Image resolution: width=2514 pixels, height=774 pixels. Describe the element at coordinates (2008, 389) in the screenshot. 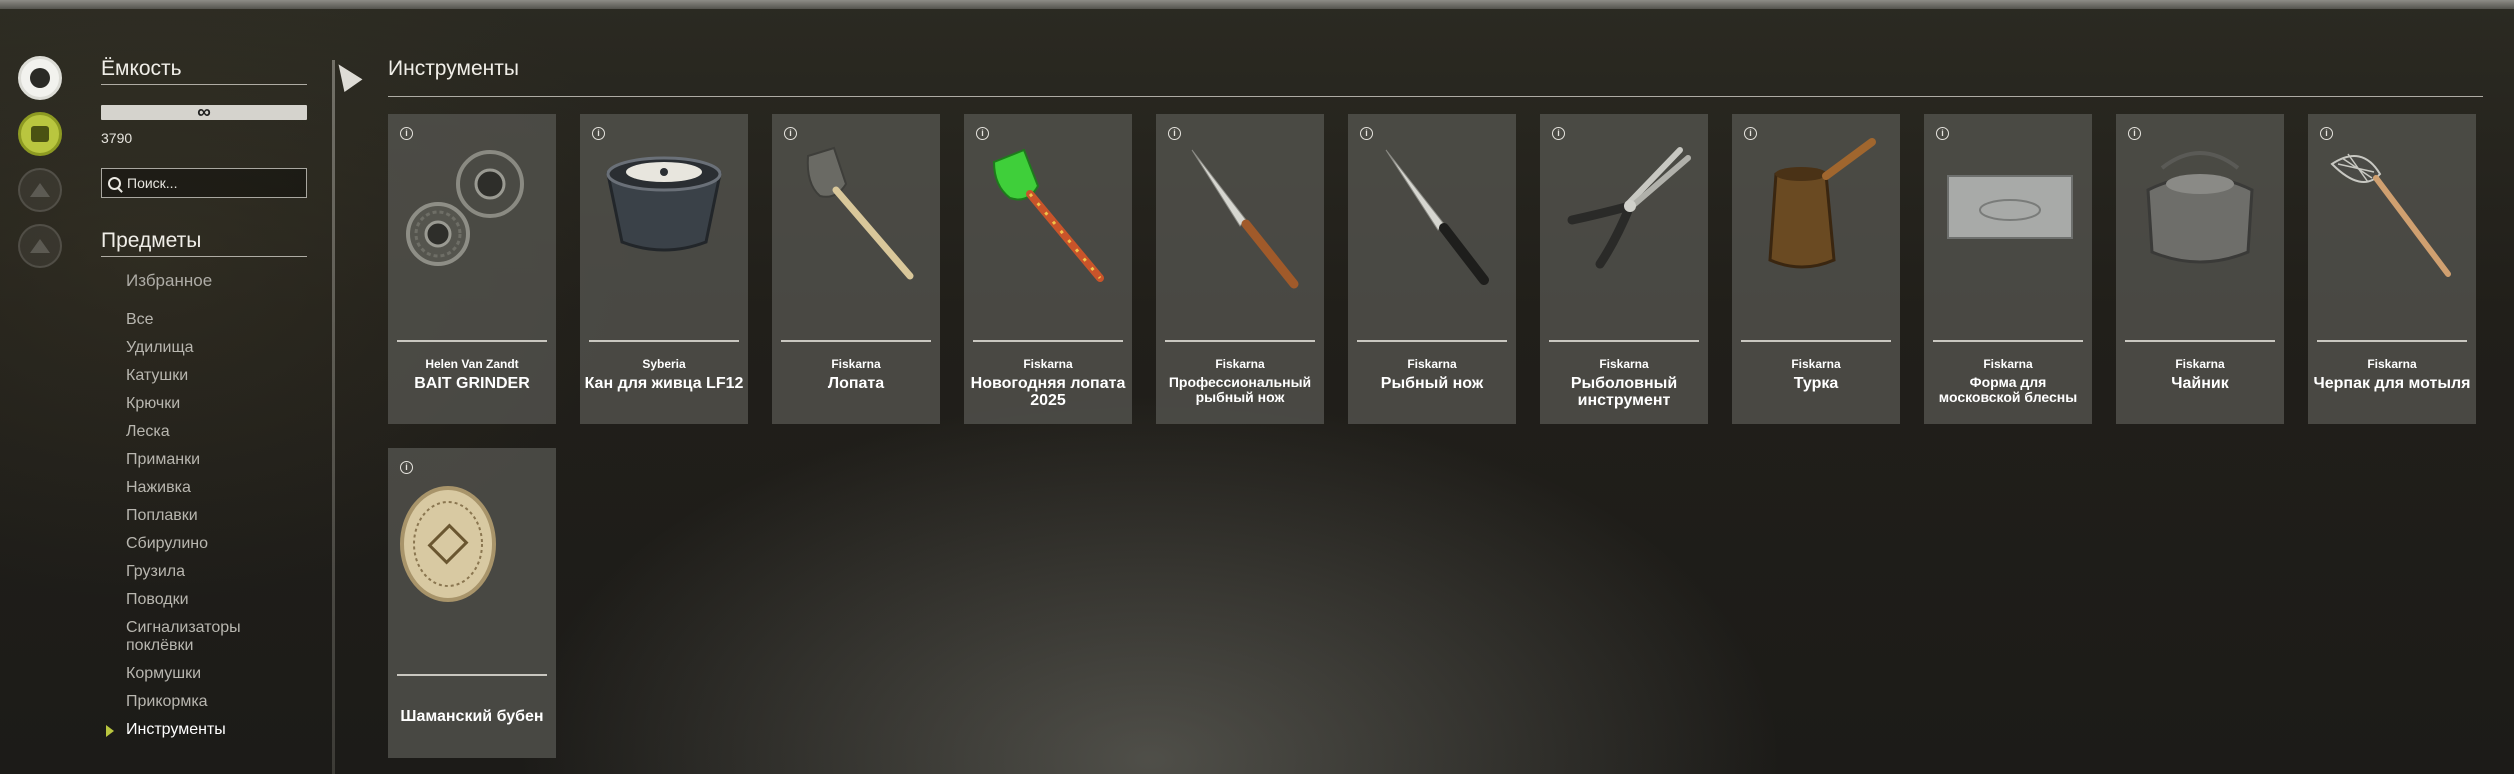

I see `item-name: Форма для московской блесны` at that location.